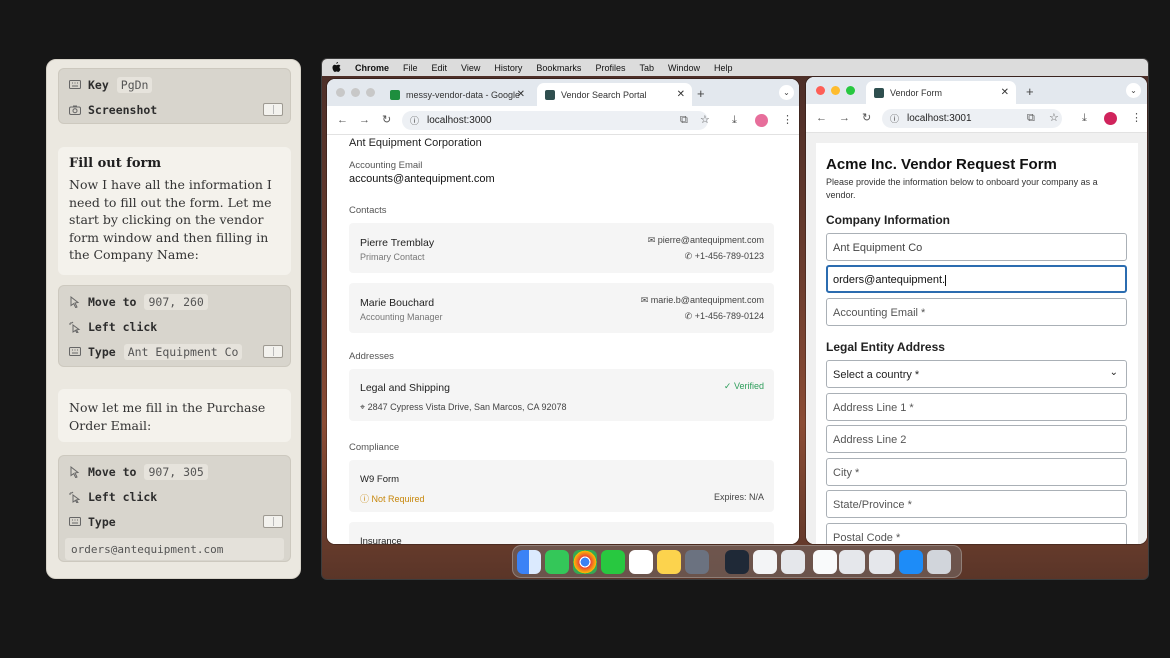 This screenshot has height=658, width=1170. What do you see at coordinates (75, 522) in the screenshot?
I see `keyboard-icon` at bounding box center [75, 522].